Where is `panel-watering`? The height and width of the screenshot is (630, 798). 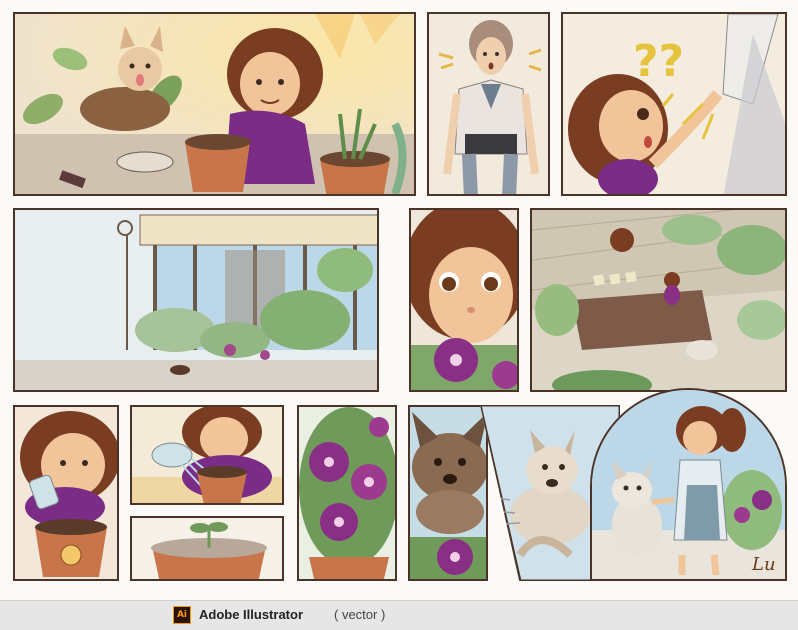 panel-watering is located at coordinates (207, 455).